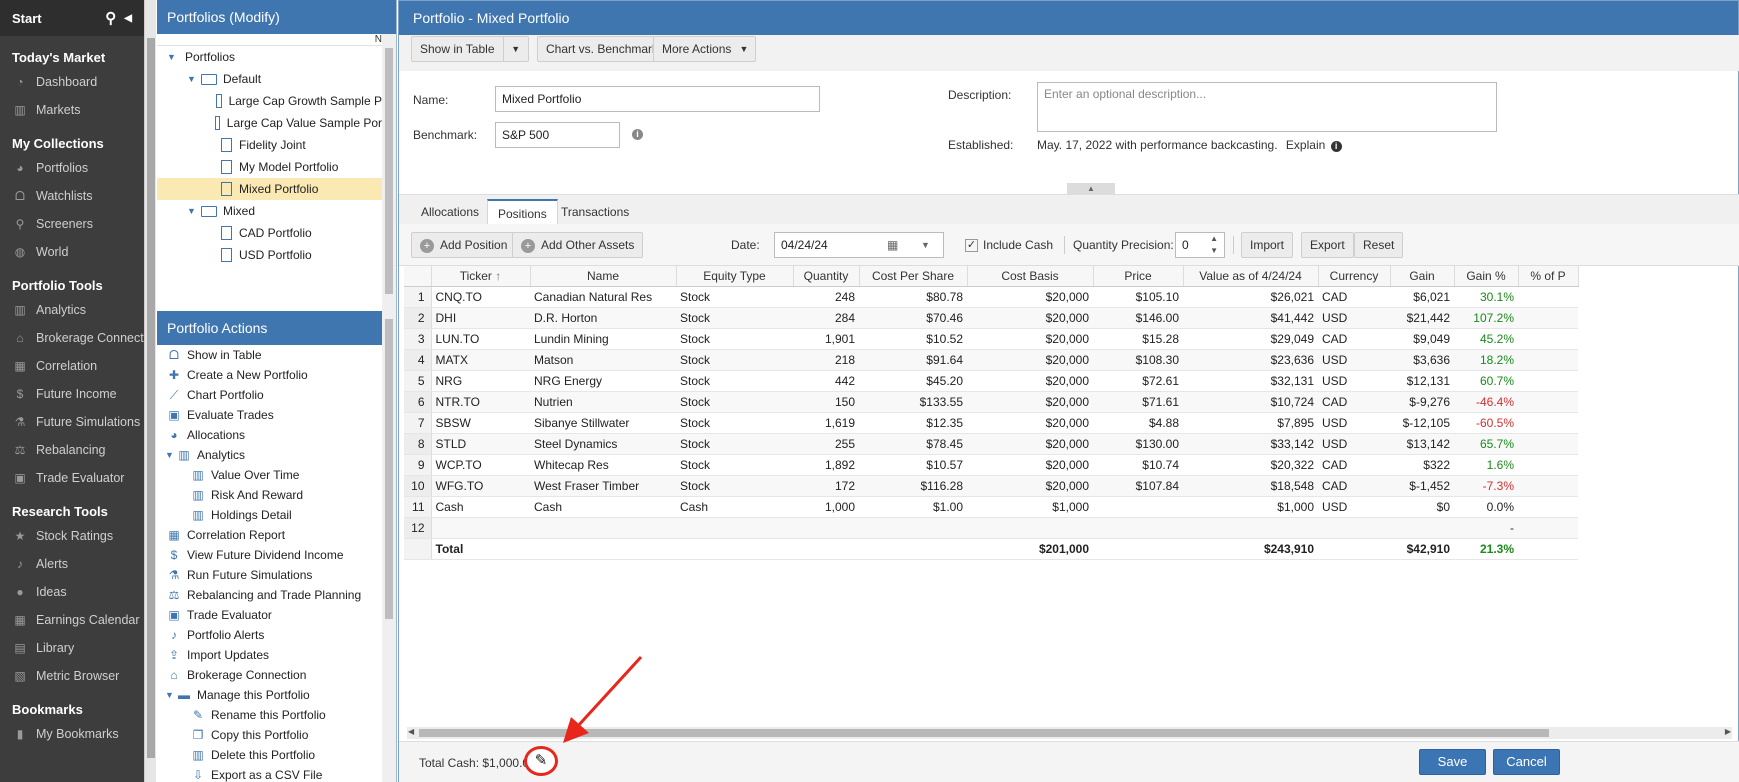 The width and height of the screenshot is (1739, 782). What do you see at coordinates (269, 575) in the screenshot?
I see `action-run-future-simulations: ⚗ Run Future Simulations` at bounding box center [269, 575].